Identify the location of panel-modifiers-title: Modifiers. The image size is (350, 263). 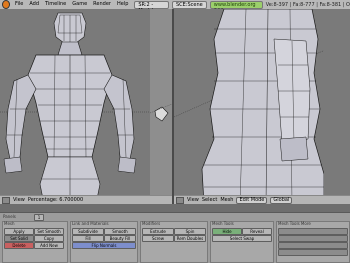
(151, 223).